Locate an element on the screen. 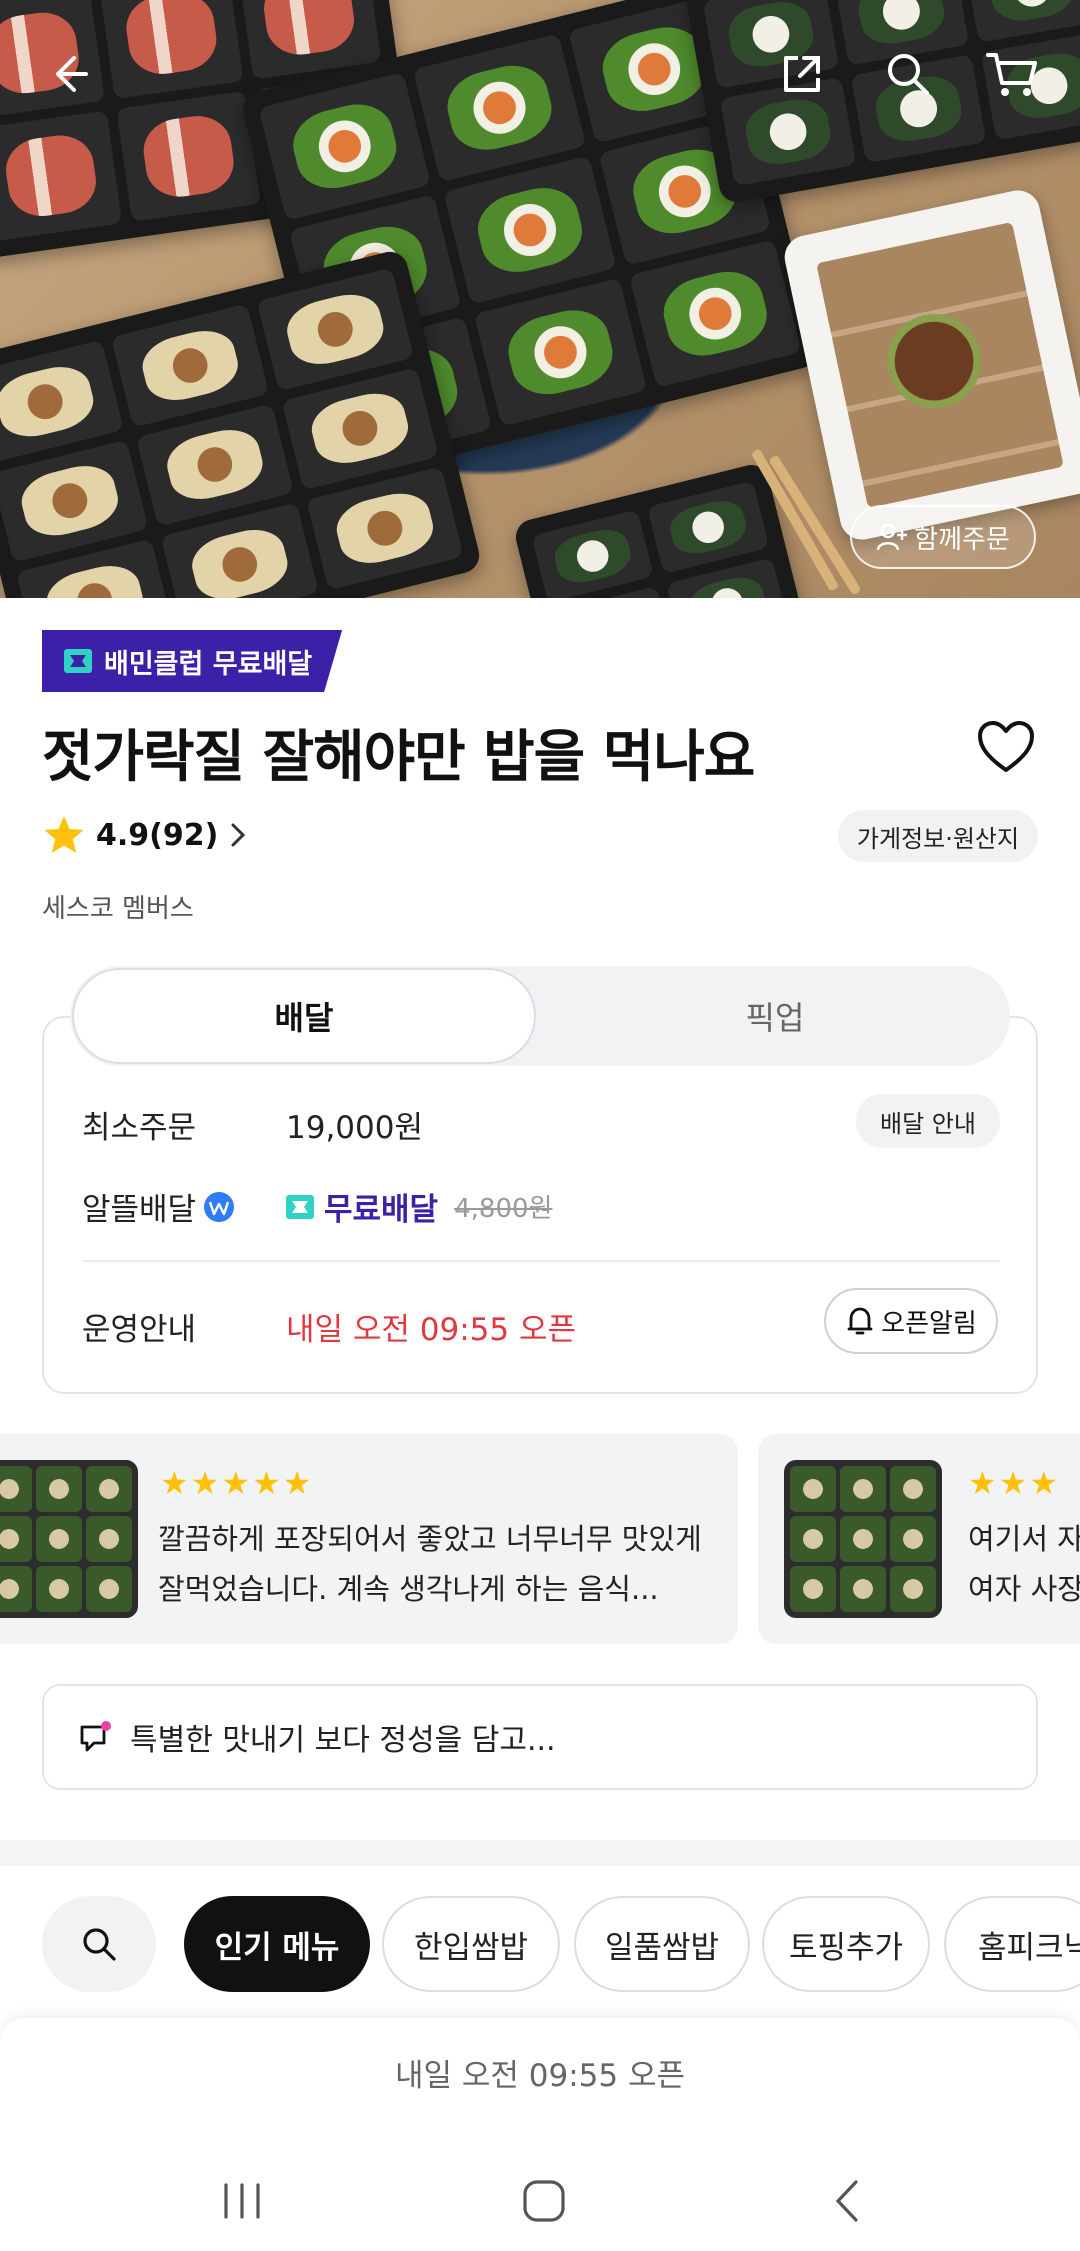  rating-value: 4.9(92) is located at coordinates (157, 835).